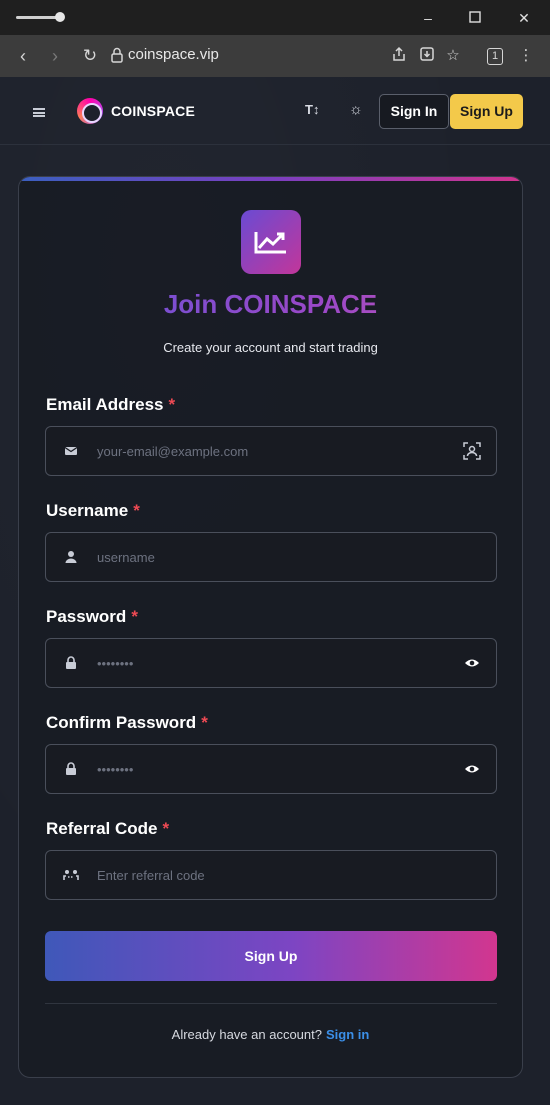 The width and height of the screenshot is (550, 1105). Describe the element at coordinates (87, 510) in the screenshot. I see `username-label-text: Username` at that location.